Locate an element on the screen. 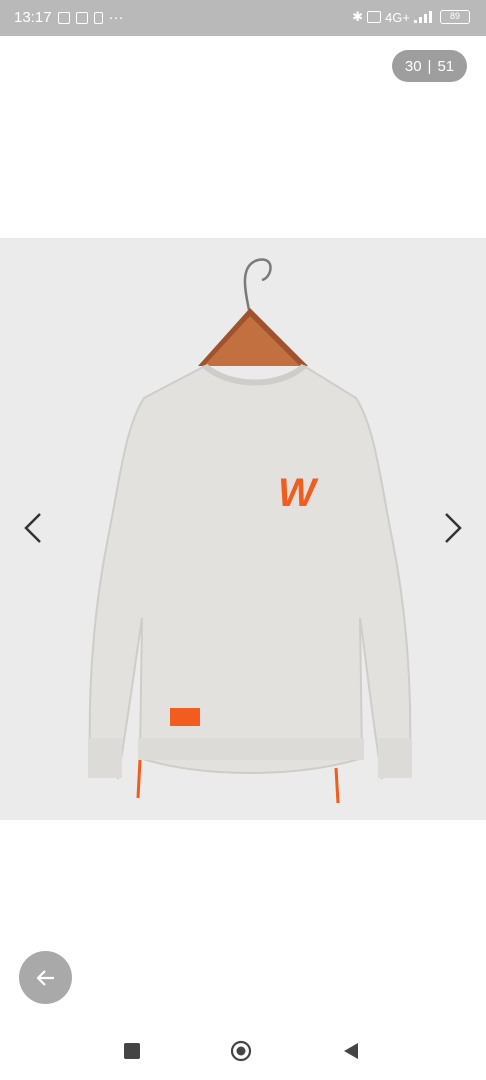  home-button is located at coordinates (241, 1051).